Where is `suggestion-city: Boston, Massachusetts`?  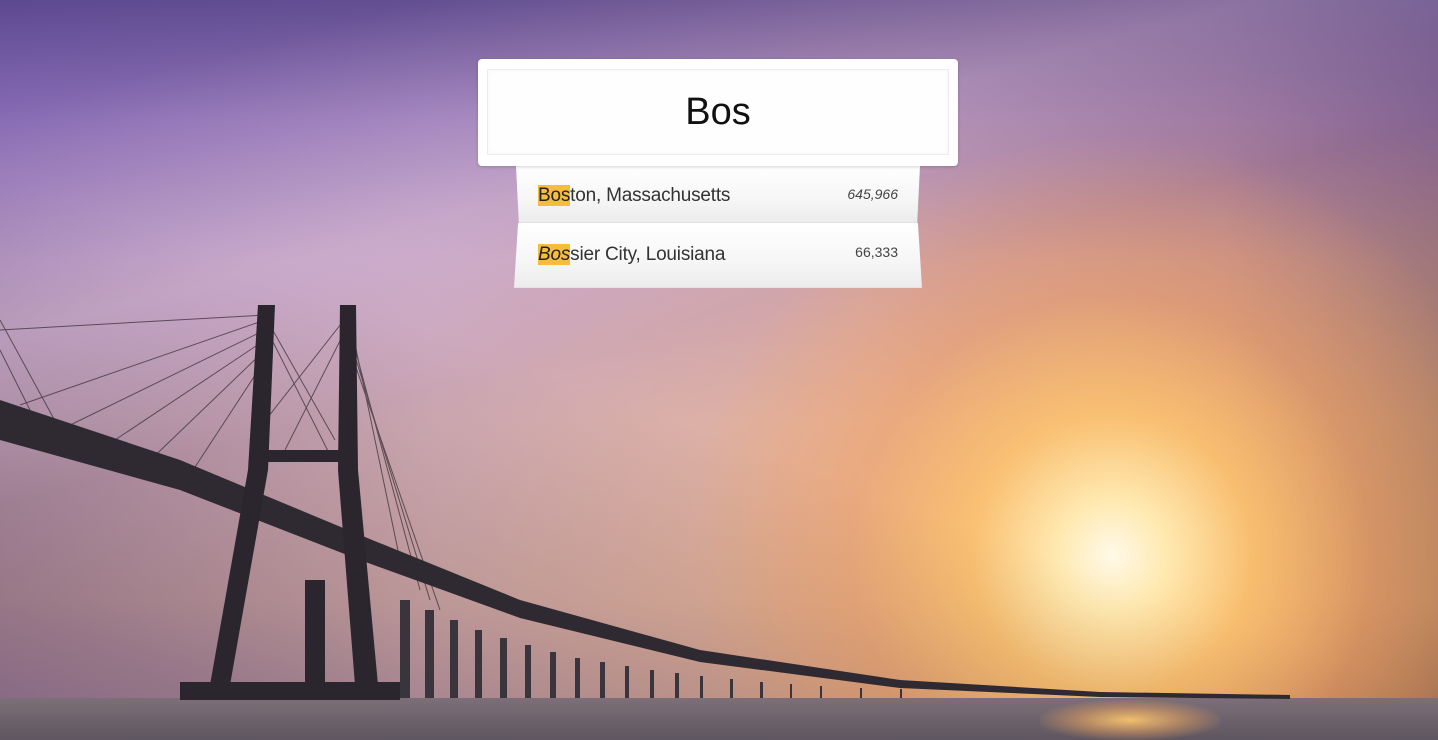 suggestion-city: Boston, Massachusetts is located at coordinates (634, 196).